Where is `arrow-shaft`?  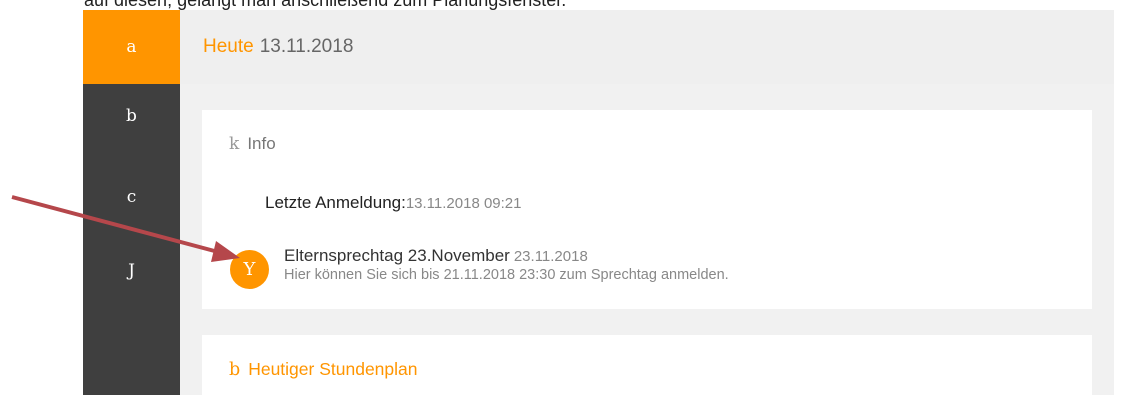
arrow-shaft is located at coordinates (117, 225).